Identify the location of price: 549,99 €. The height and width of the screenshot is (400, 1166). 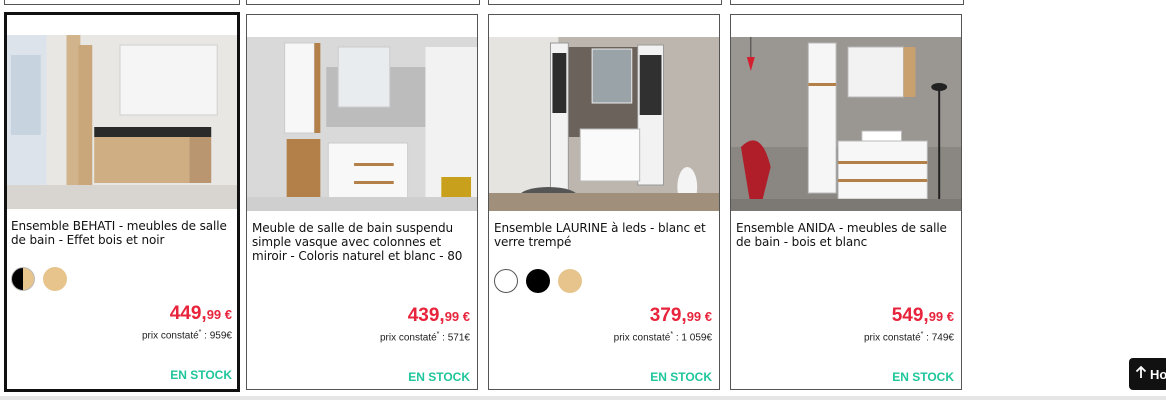
(922, 315).